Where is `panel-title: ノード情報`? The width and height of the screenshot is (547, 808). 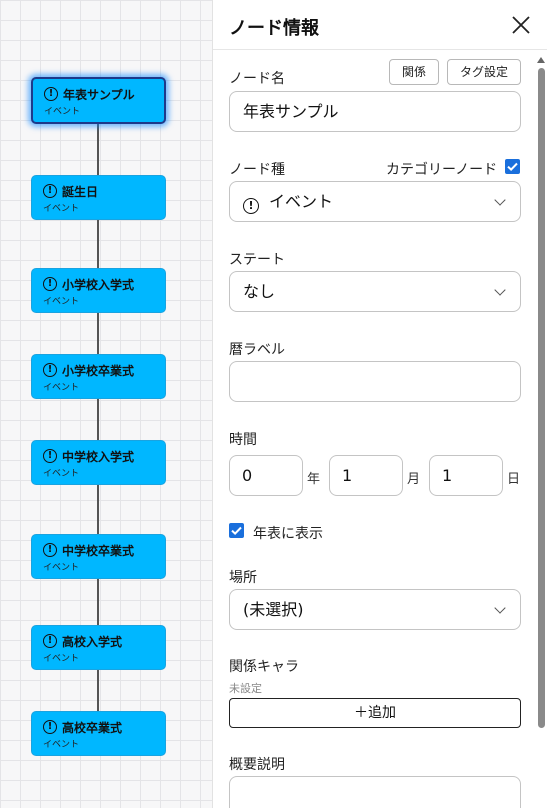
panel-title: ノード情報 is located at coordinates (274, 28).